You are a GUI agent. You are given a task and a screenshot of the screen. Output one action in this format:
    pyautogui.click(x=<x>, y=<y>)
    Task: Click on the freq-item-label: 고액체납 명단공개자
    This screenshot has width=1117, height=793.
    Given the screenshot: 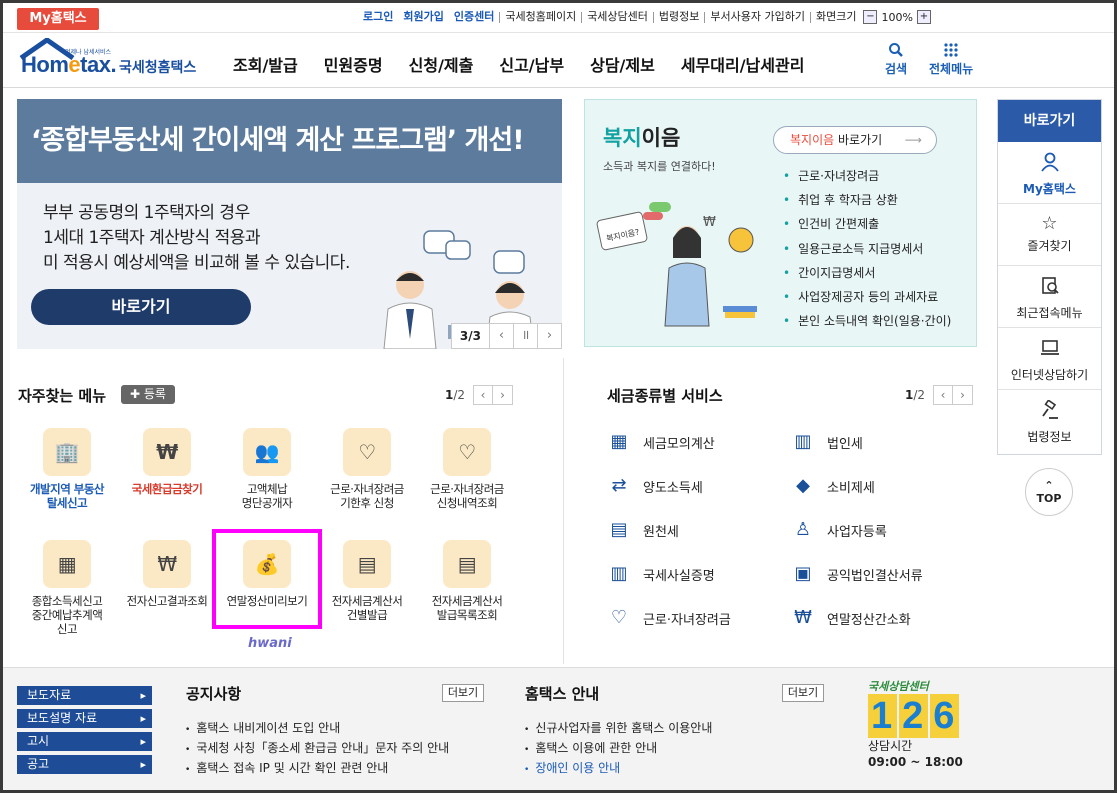 What is the action you would take?
    pyautogui.click(x=267, y=496)
    